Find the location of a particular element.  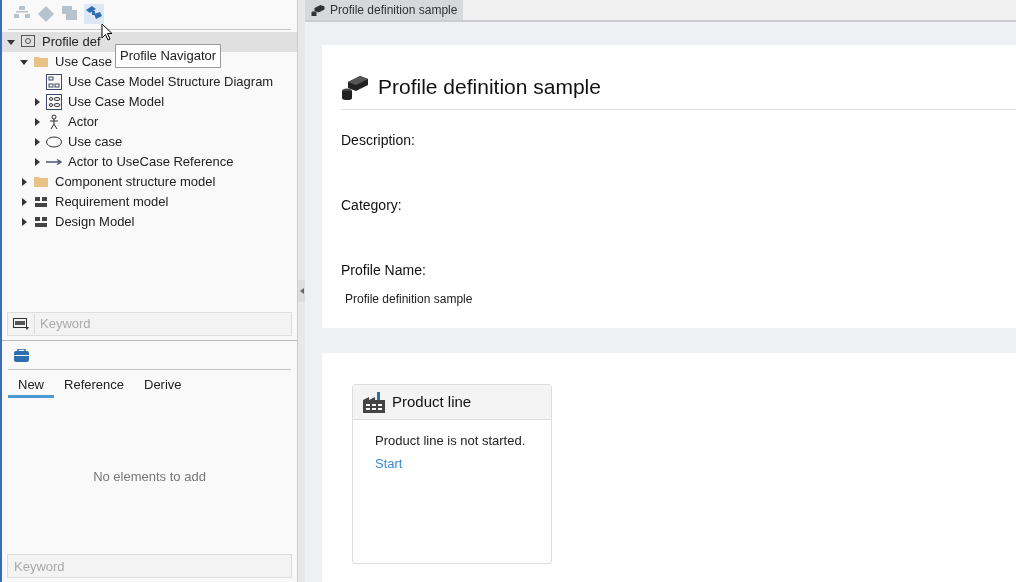

tab: Reference is located at coordinates (94, 386).